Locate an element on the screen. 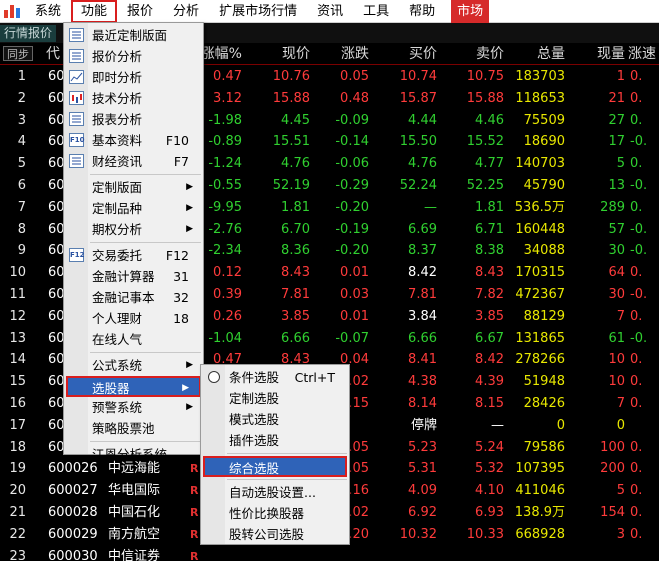 This screenshot has height=561, width=659. cell-ask: 3.85 is located at coordinates (489, 316).